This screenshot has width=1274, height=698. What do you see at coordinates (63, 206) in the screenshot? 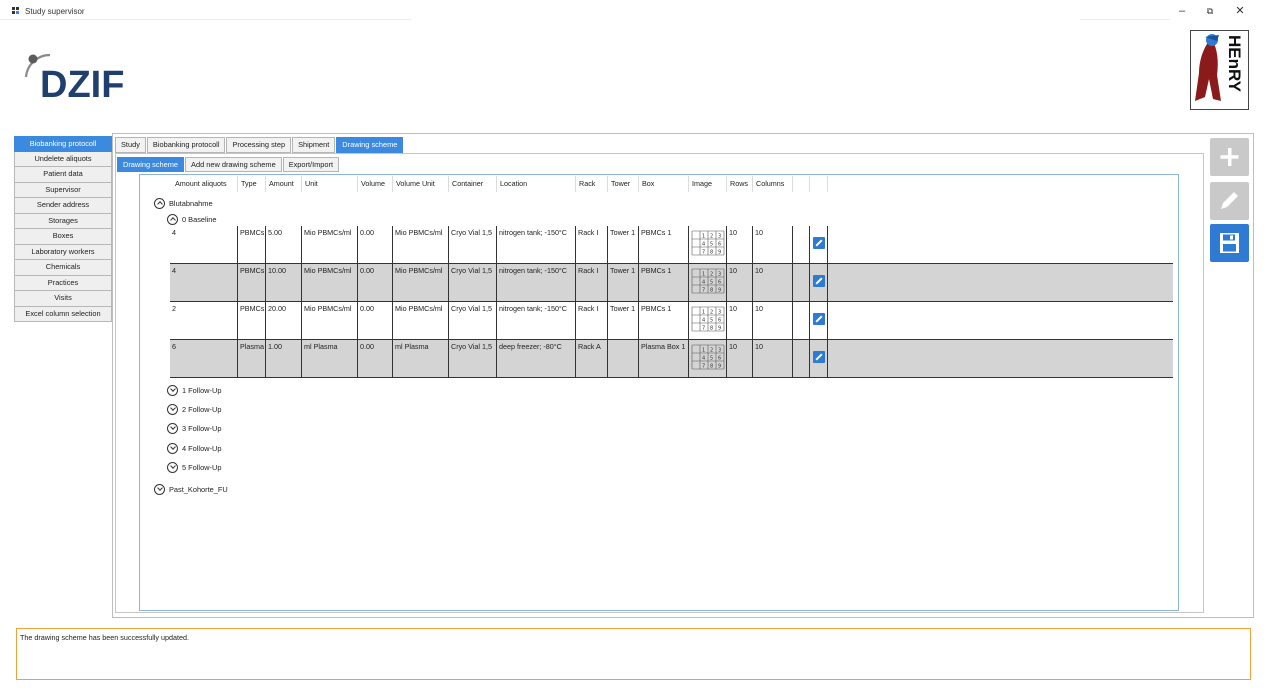
I see `sidebar-item-sender-address: Sender address` at bounding box center [63, 206].